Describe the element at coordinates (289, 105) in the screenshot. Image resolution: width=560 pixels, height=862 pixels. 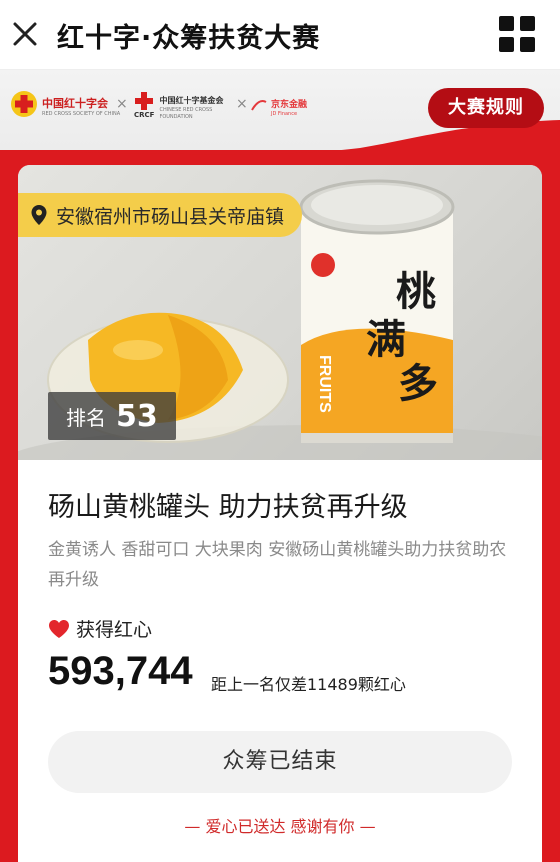
I see `logo3-name: 京东金融` at that location.